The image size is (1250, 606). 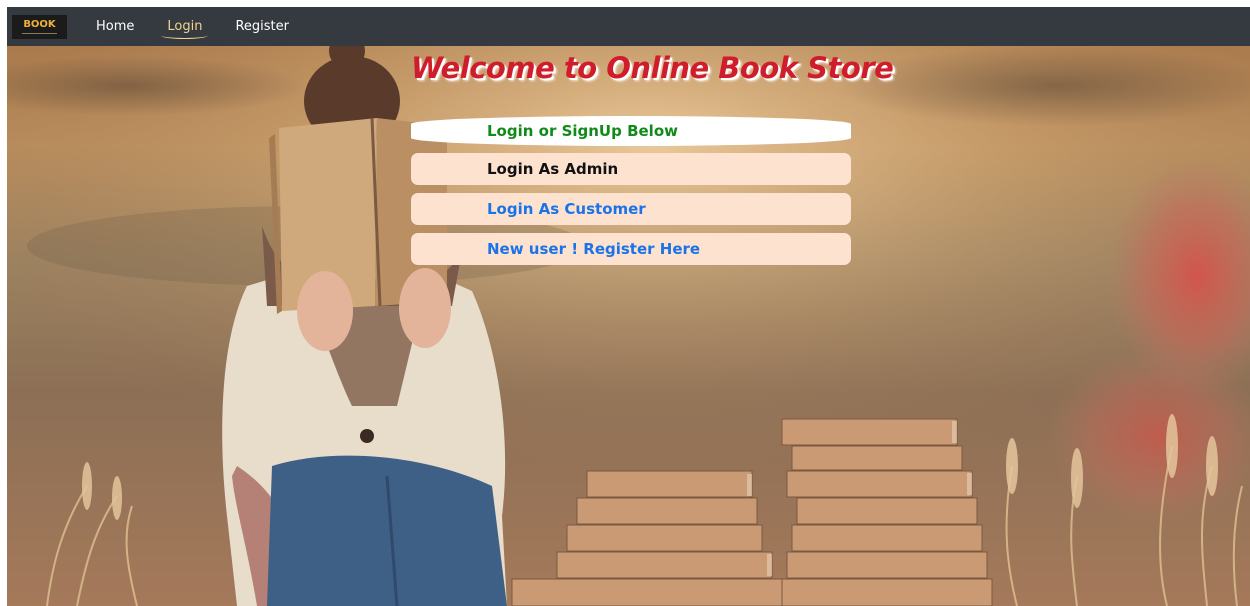 What do you see at coordinates (115, 26) in the screenshot?
I see `nav-home-link: Home` at bounding box center [115, 26].